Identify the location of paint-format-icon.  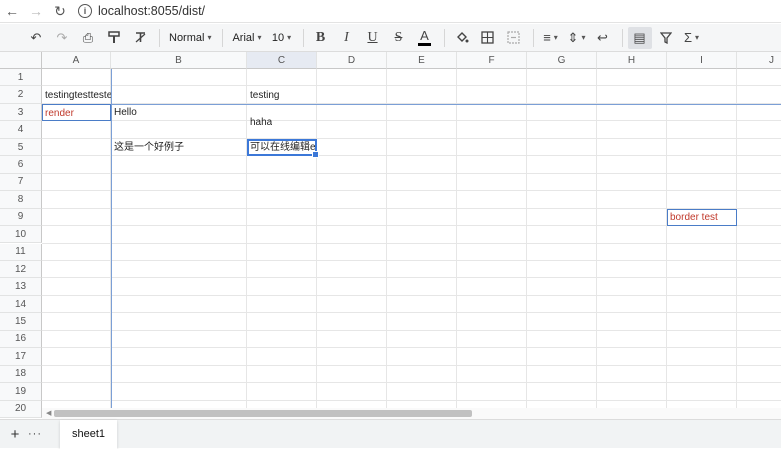
(114, 38).